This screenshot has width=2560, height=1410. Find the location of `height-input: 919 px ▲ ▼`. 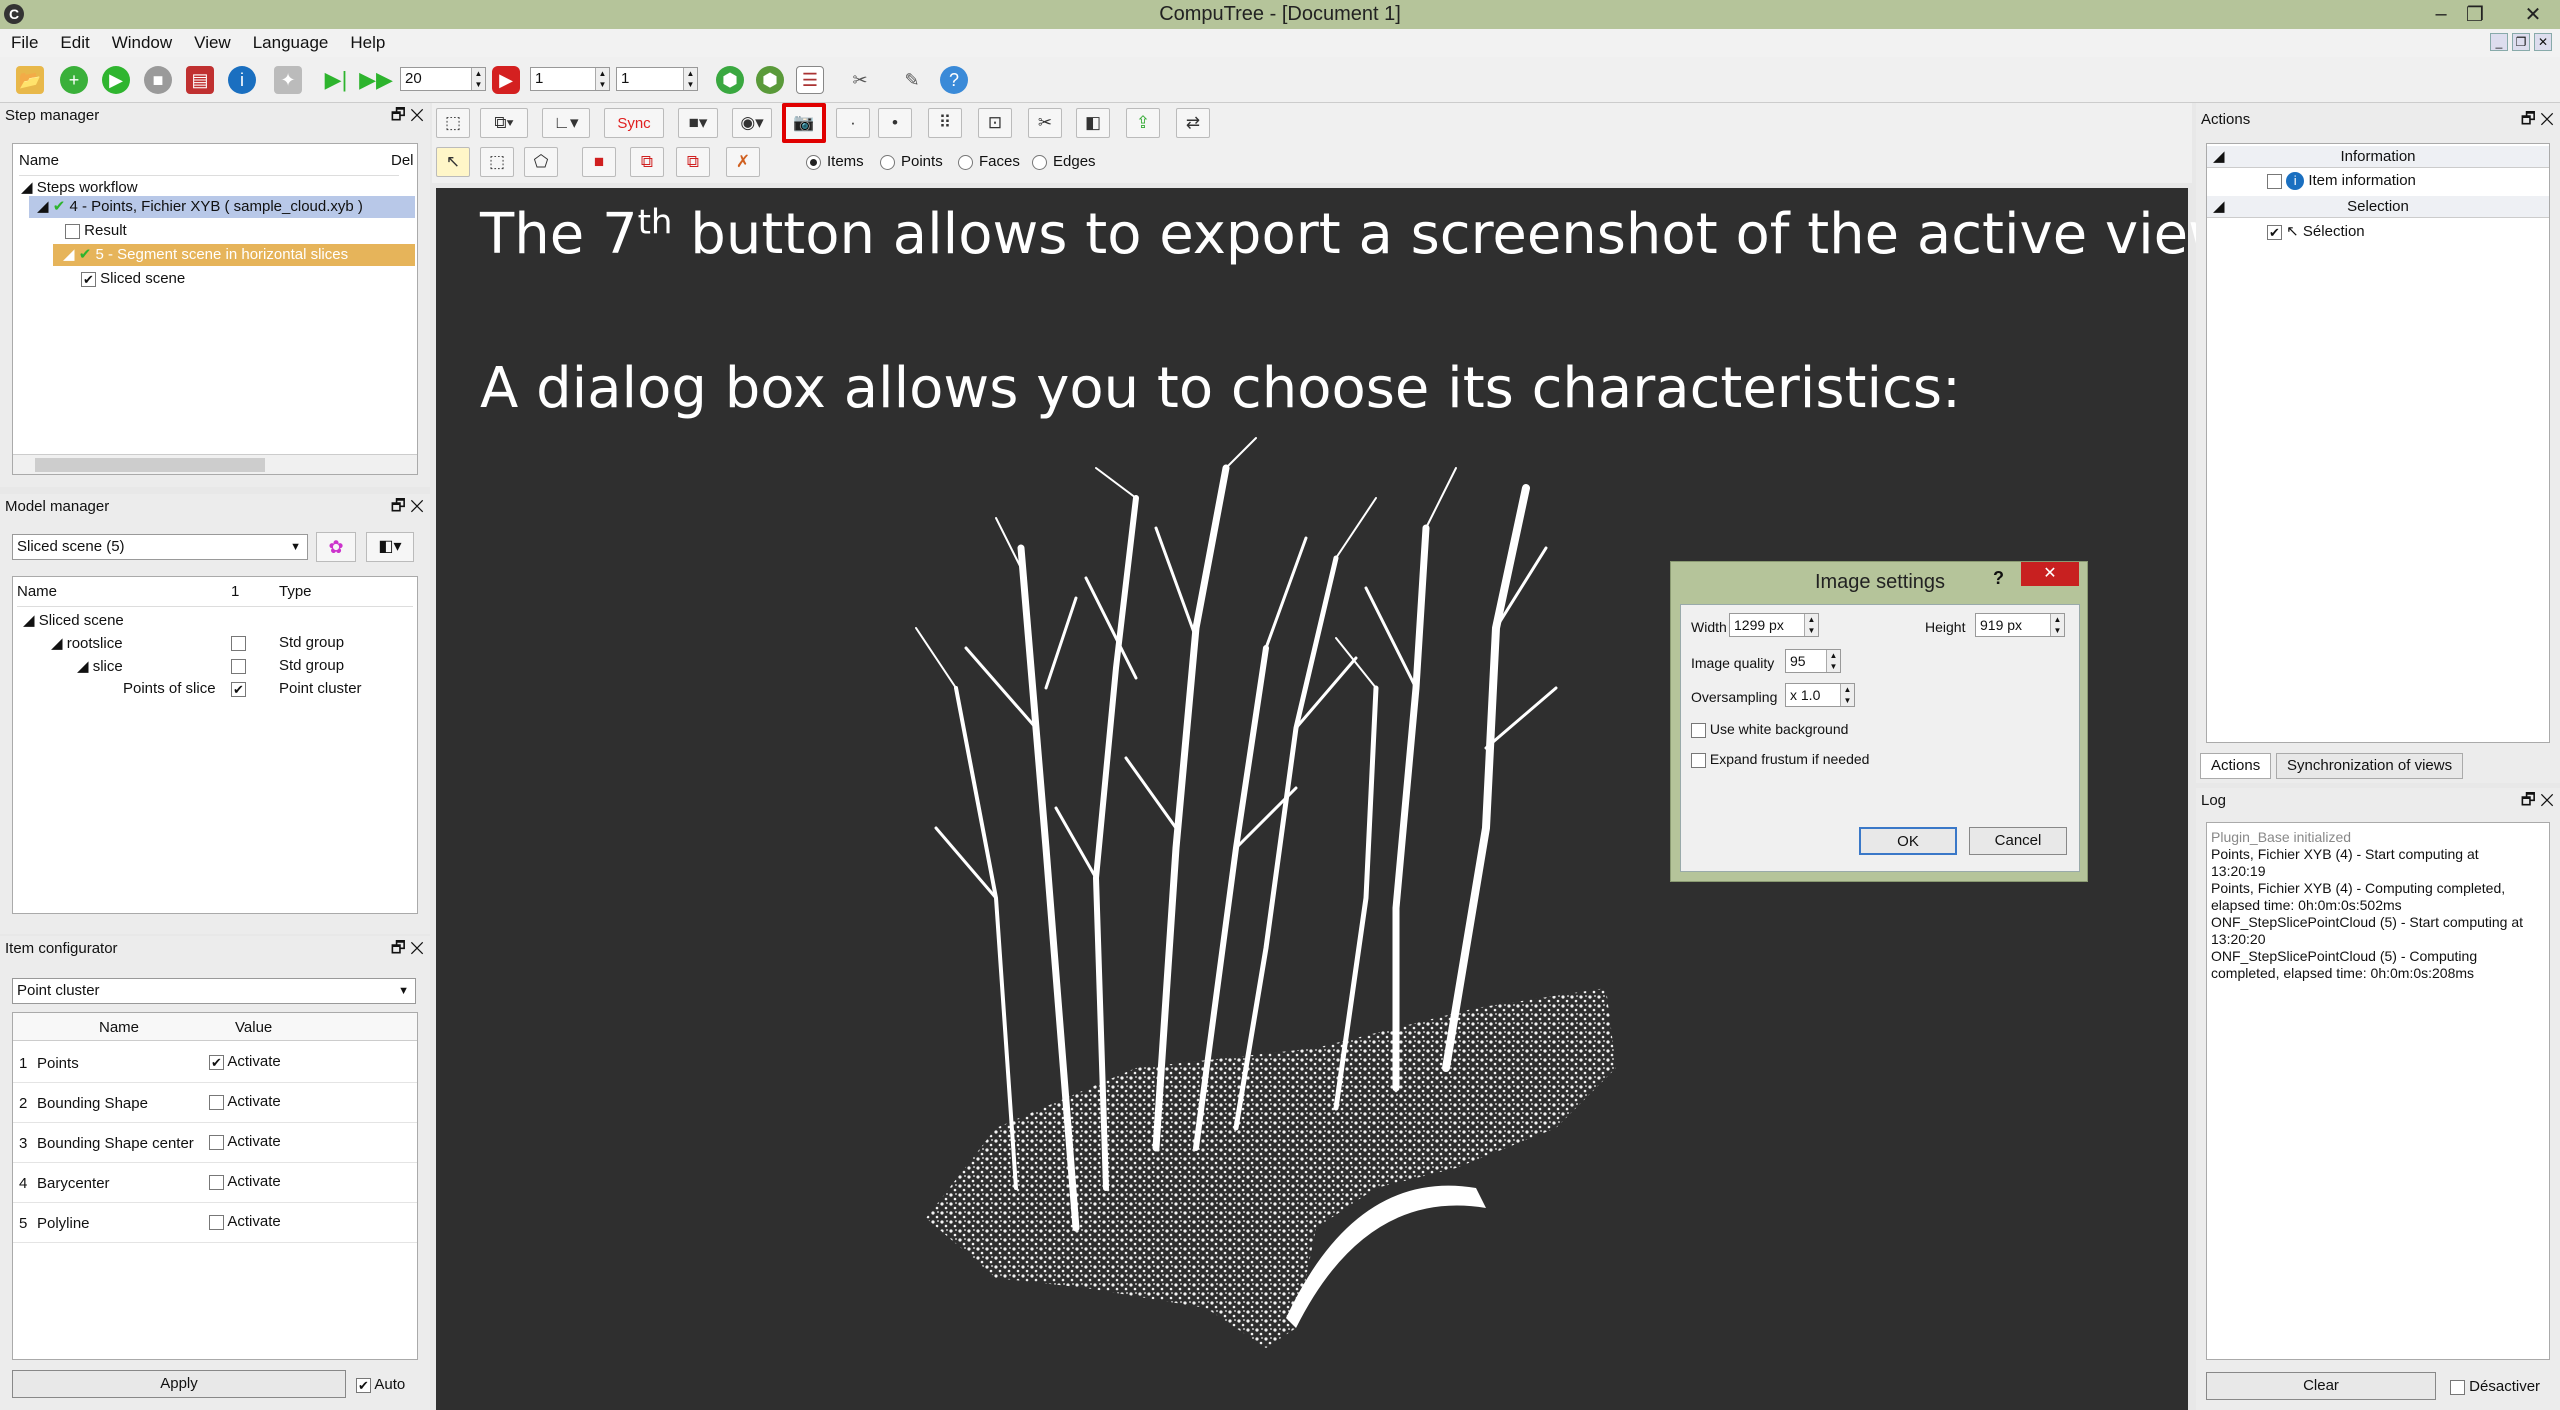

height-input: 919 px ▲ ▼ is located at coordinates (2020, 625).